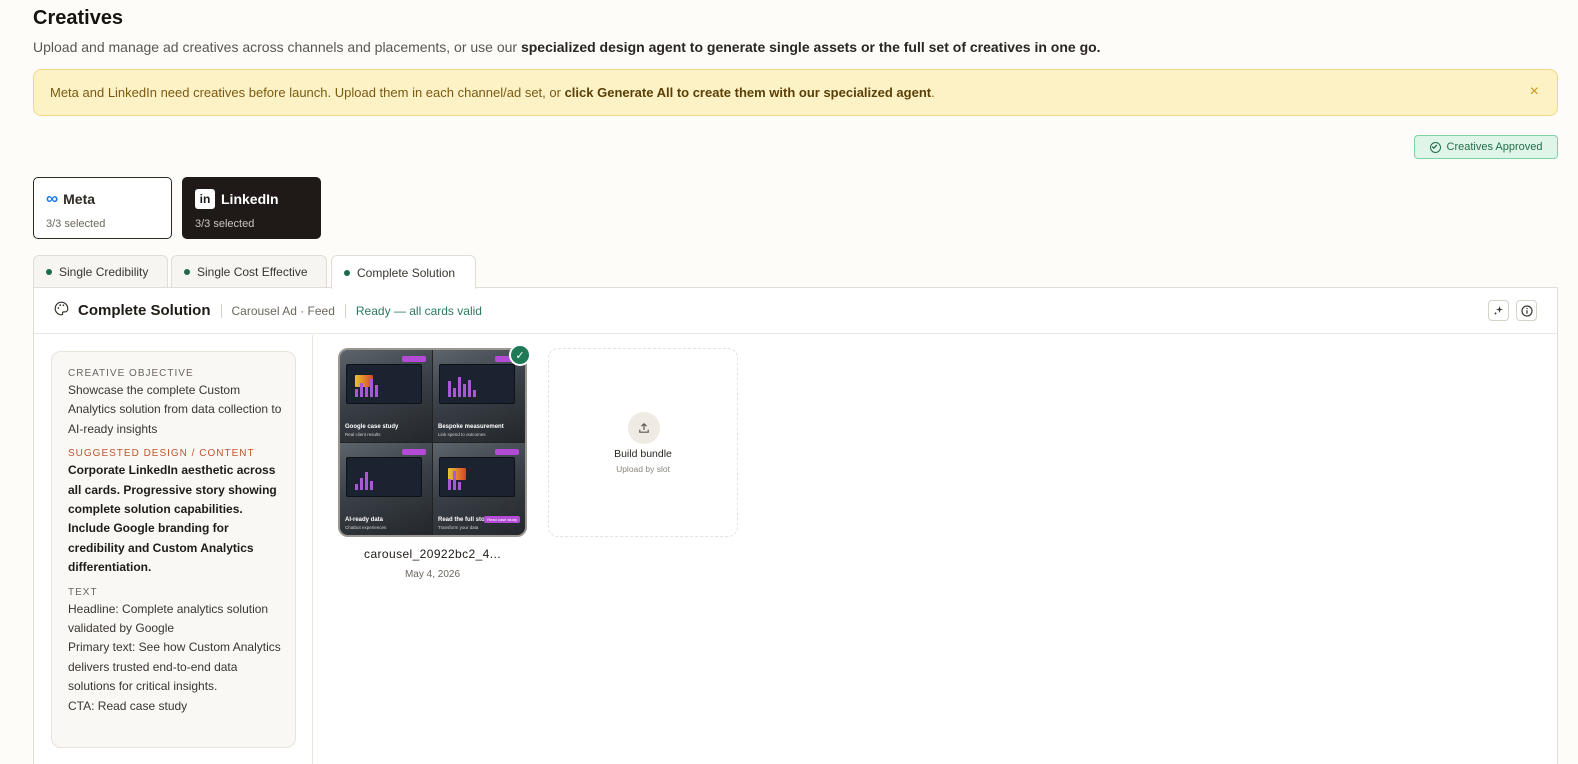 This screenshot has width=1578, height=764. I want to click on close-icon: ×, so click(1534, 92).